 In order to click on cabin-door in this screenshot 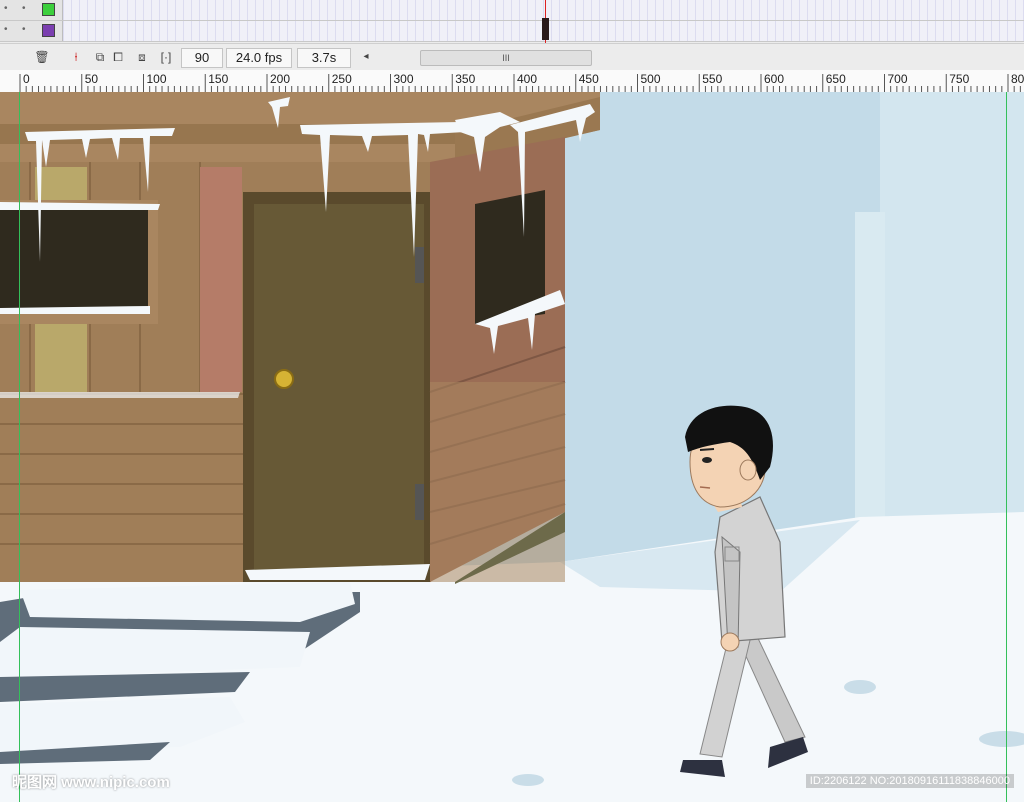, I will do `click(339, 390)`.